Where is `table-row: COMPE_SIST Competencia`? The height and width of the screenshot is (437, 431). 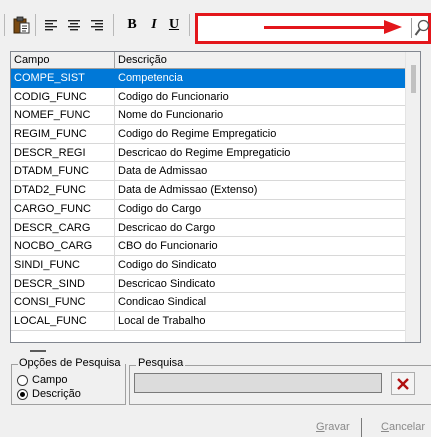
table-row: COMPE_SIST Competencia is located at coordinates (208, 78).